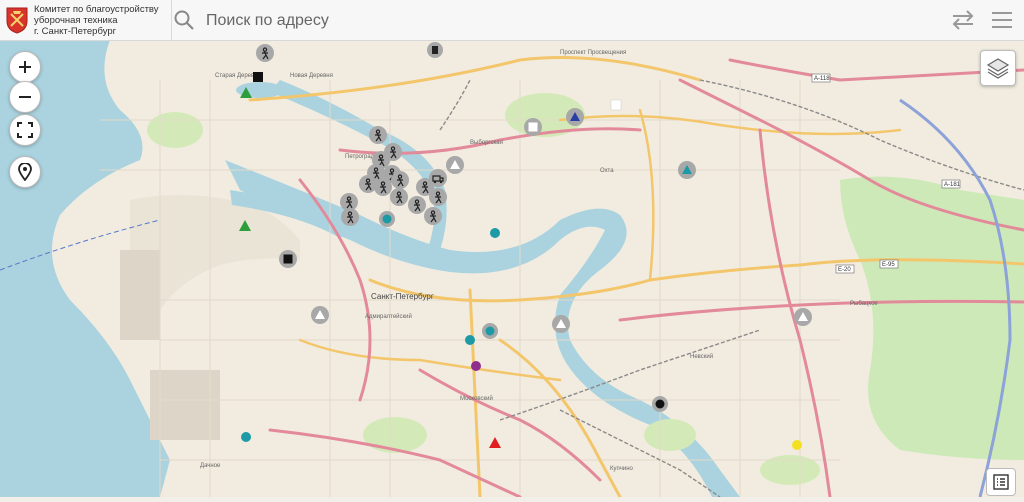  I want to click on route-shield: Е-20, so click(845, 269).